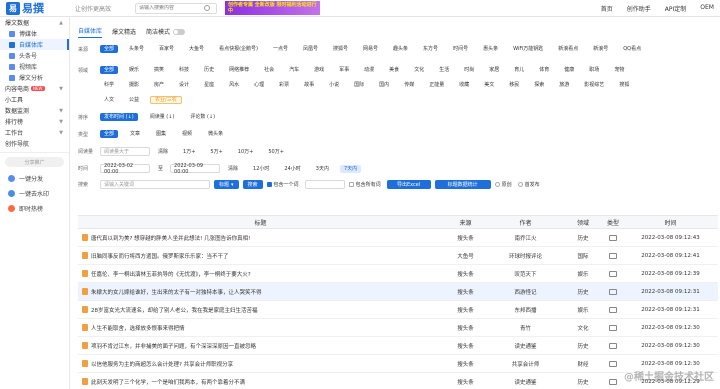  I want to click on domain-option: 科学, so click(109, 85).